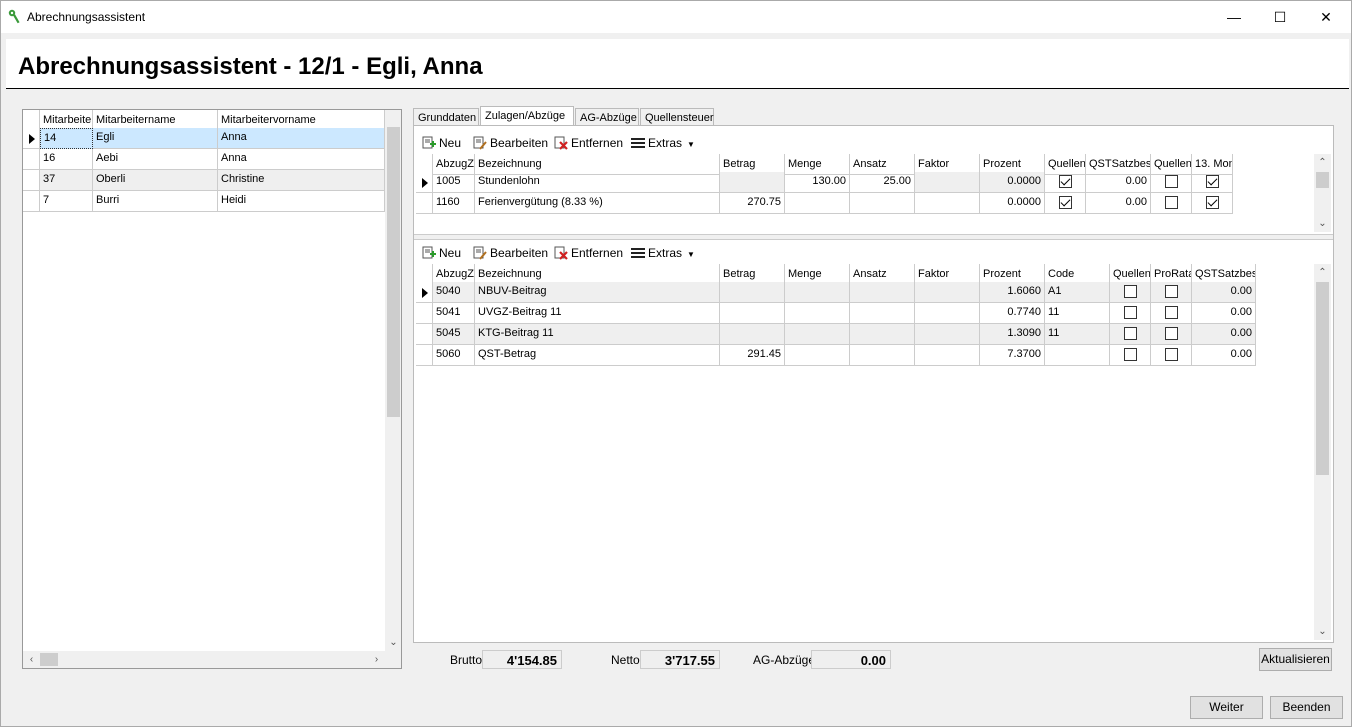 Image resolution: width=1352 pixels, height=727 pixels. Describe the element at coordinates (1295, 659) in the screenshot. I see `refresh-button: Aktualisieren` at that location.